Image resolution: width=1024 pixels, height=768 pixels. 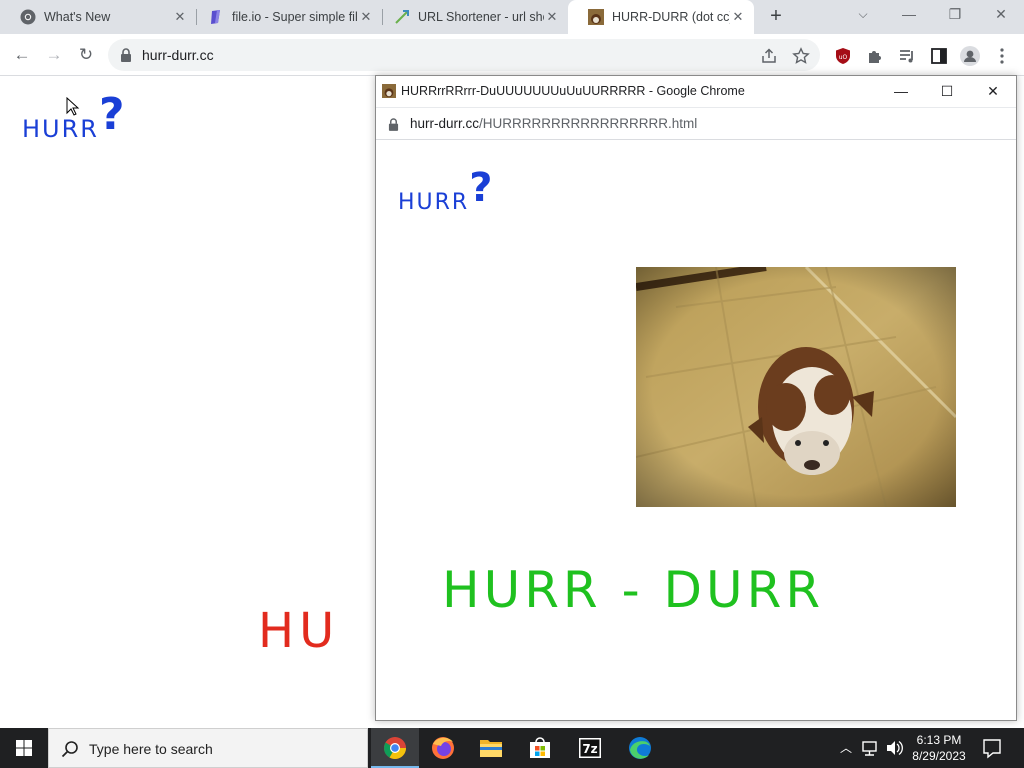 I want to click on minimize-button: —, so click(x=909, y=15).